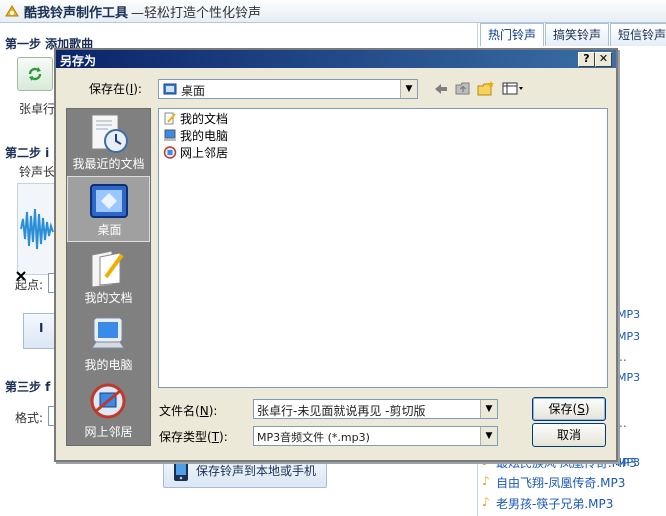 This screenshot has width=666, height=516. I want to click on app-subtitle: —轻松打造个性化铃声, so click(196, 13).